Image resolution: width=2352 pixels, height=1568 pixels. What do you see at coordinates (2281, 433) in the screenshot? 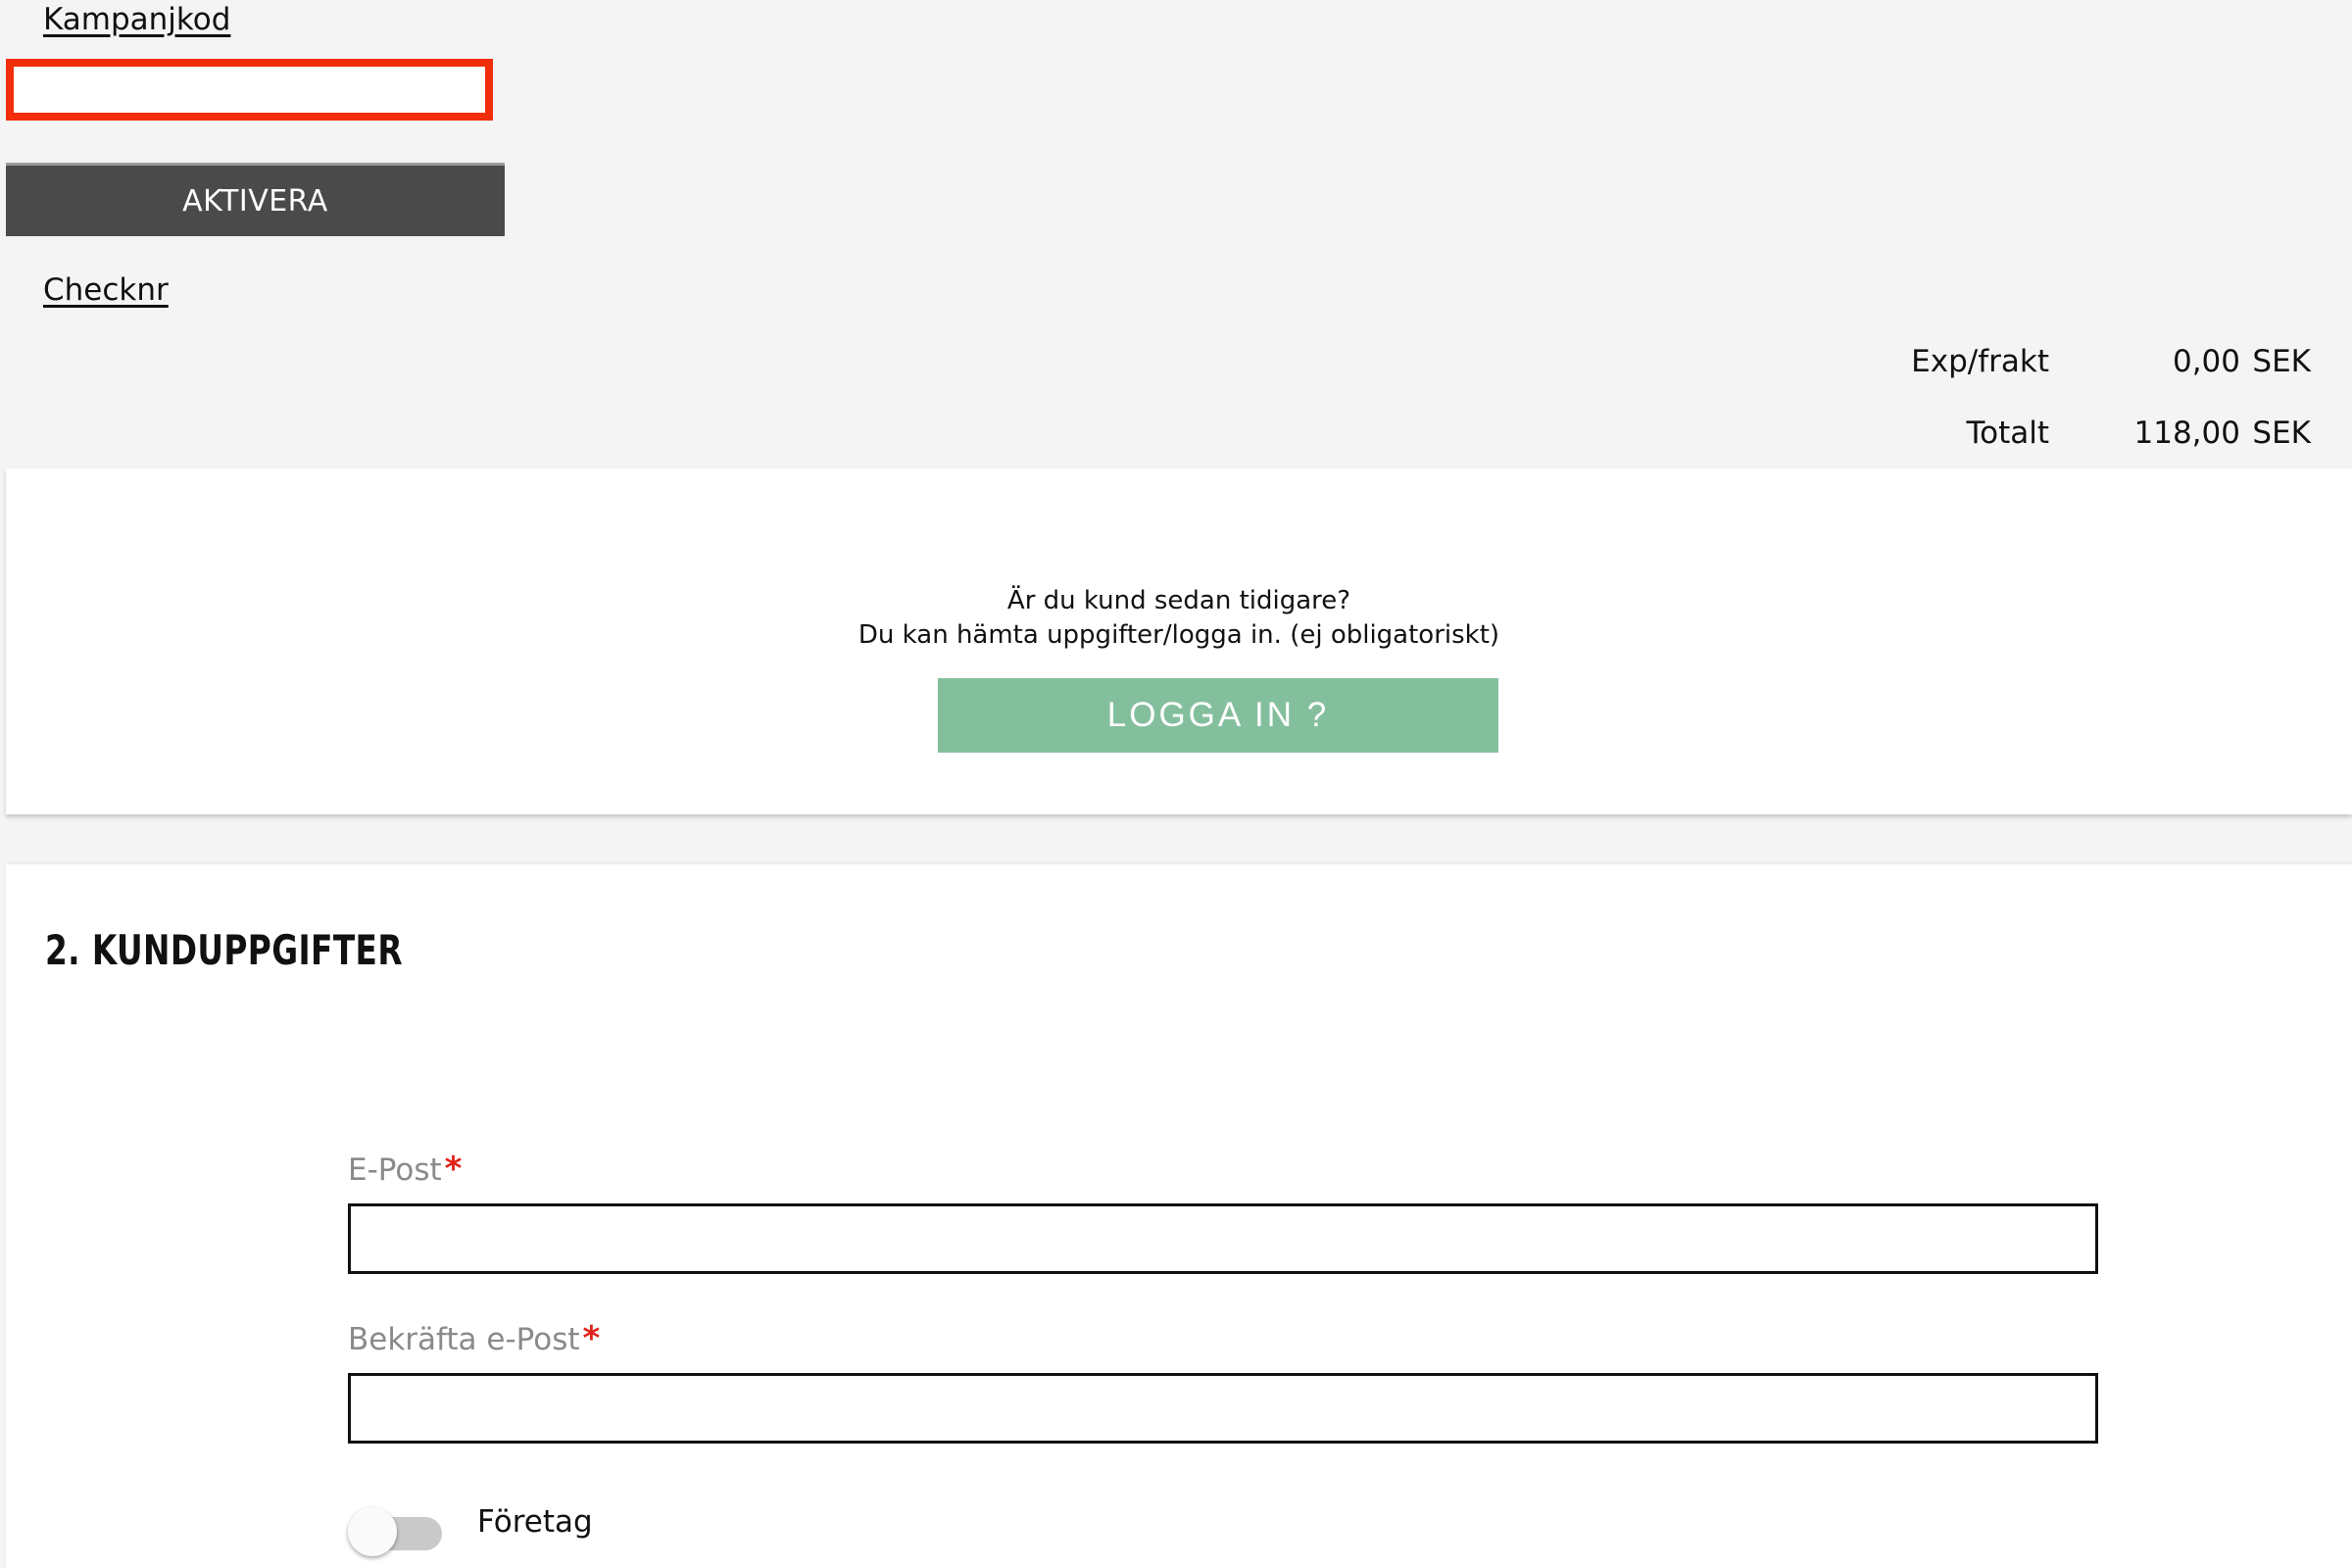
I see `total-currency: SEK` at bounding box center [2281, 433].